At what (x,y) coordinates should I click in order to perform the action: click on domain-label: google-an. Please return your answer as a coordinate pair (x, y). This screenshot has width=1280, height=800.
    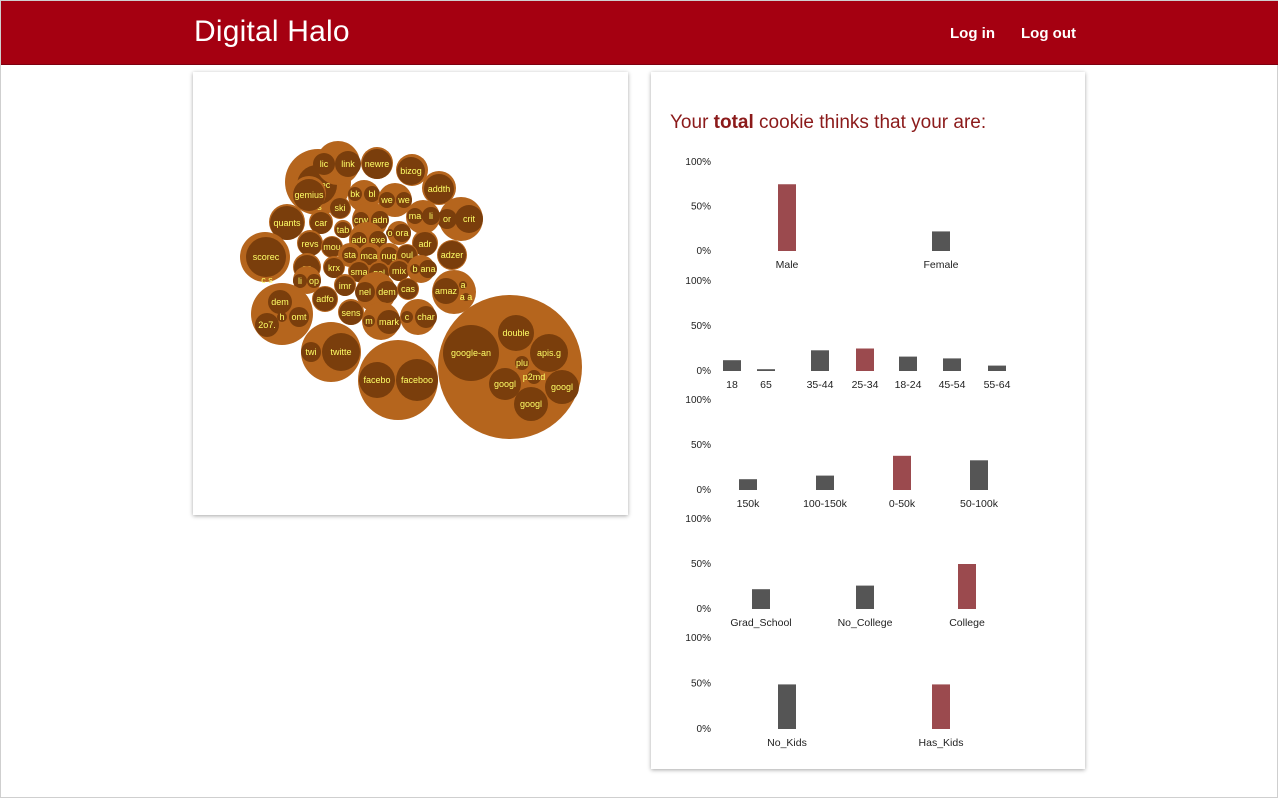
    Looking at the image, I should click on (471, 353).